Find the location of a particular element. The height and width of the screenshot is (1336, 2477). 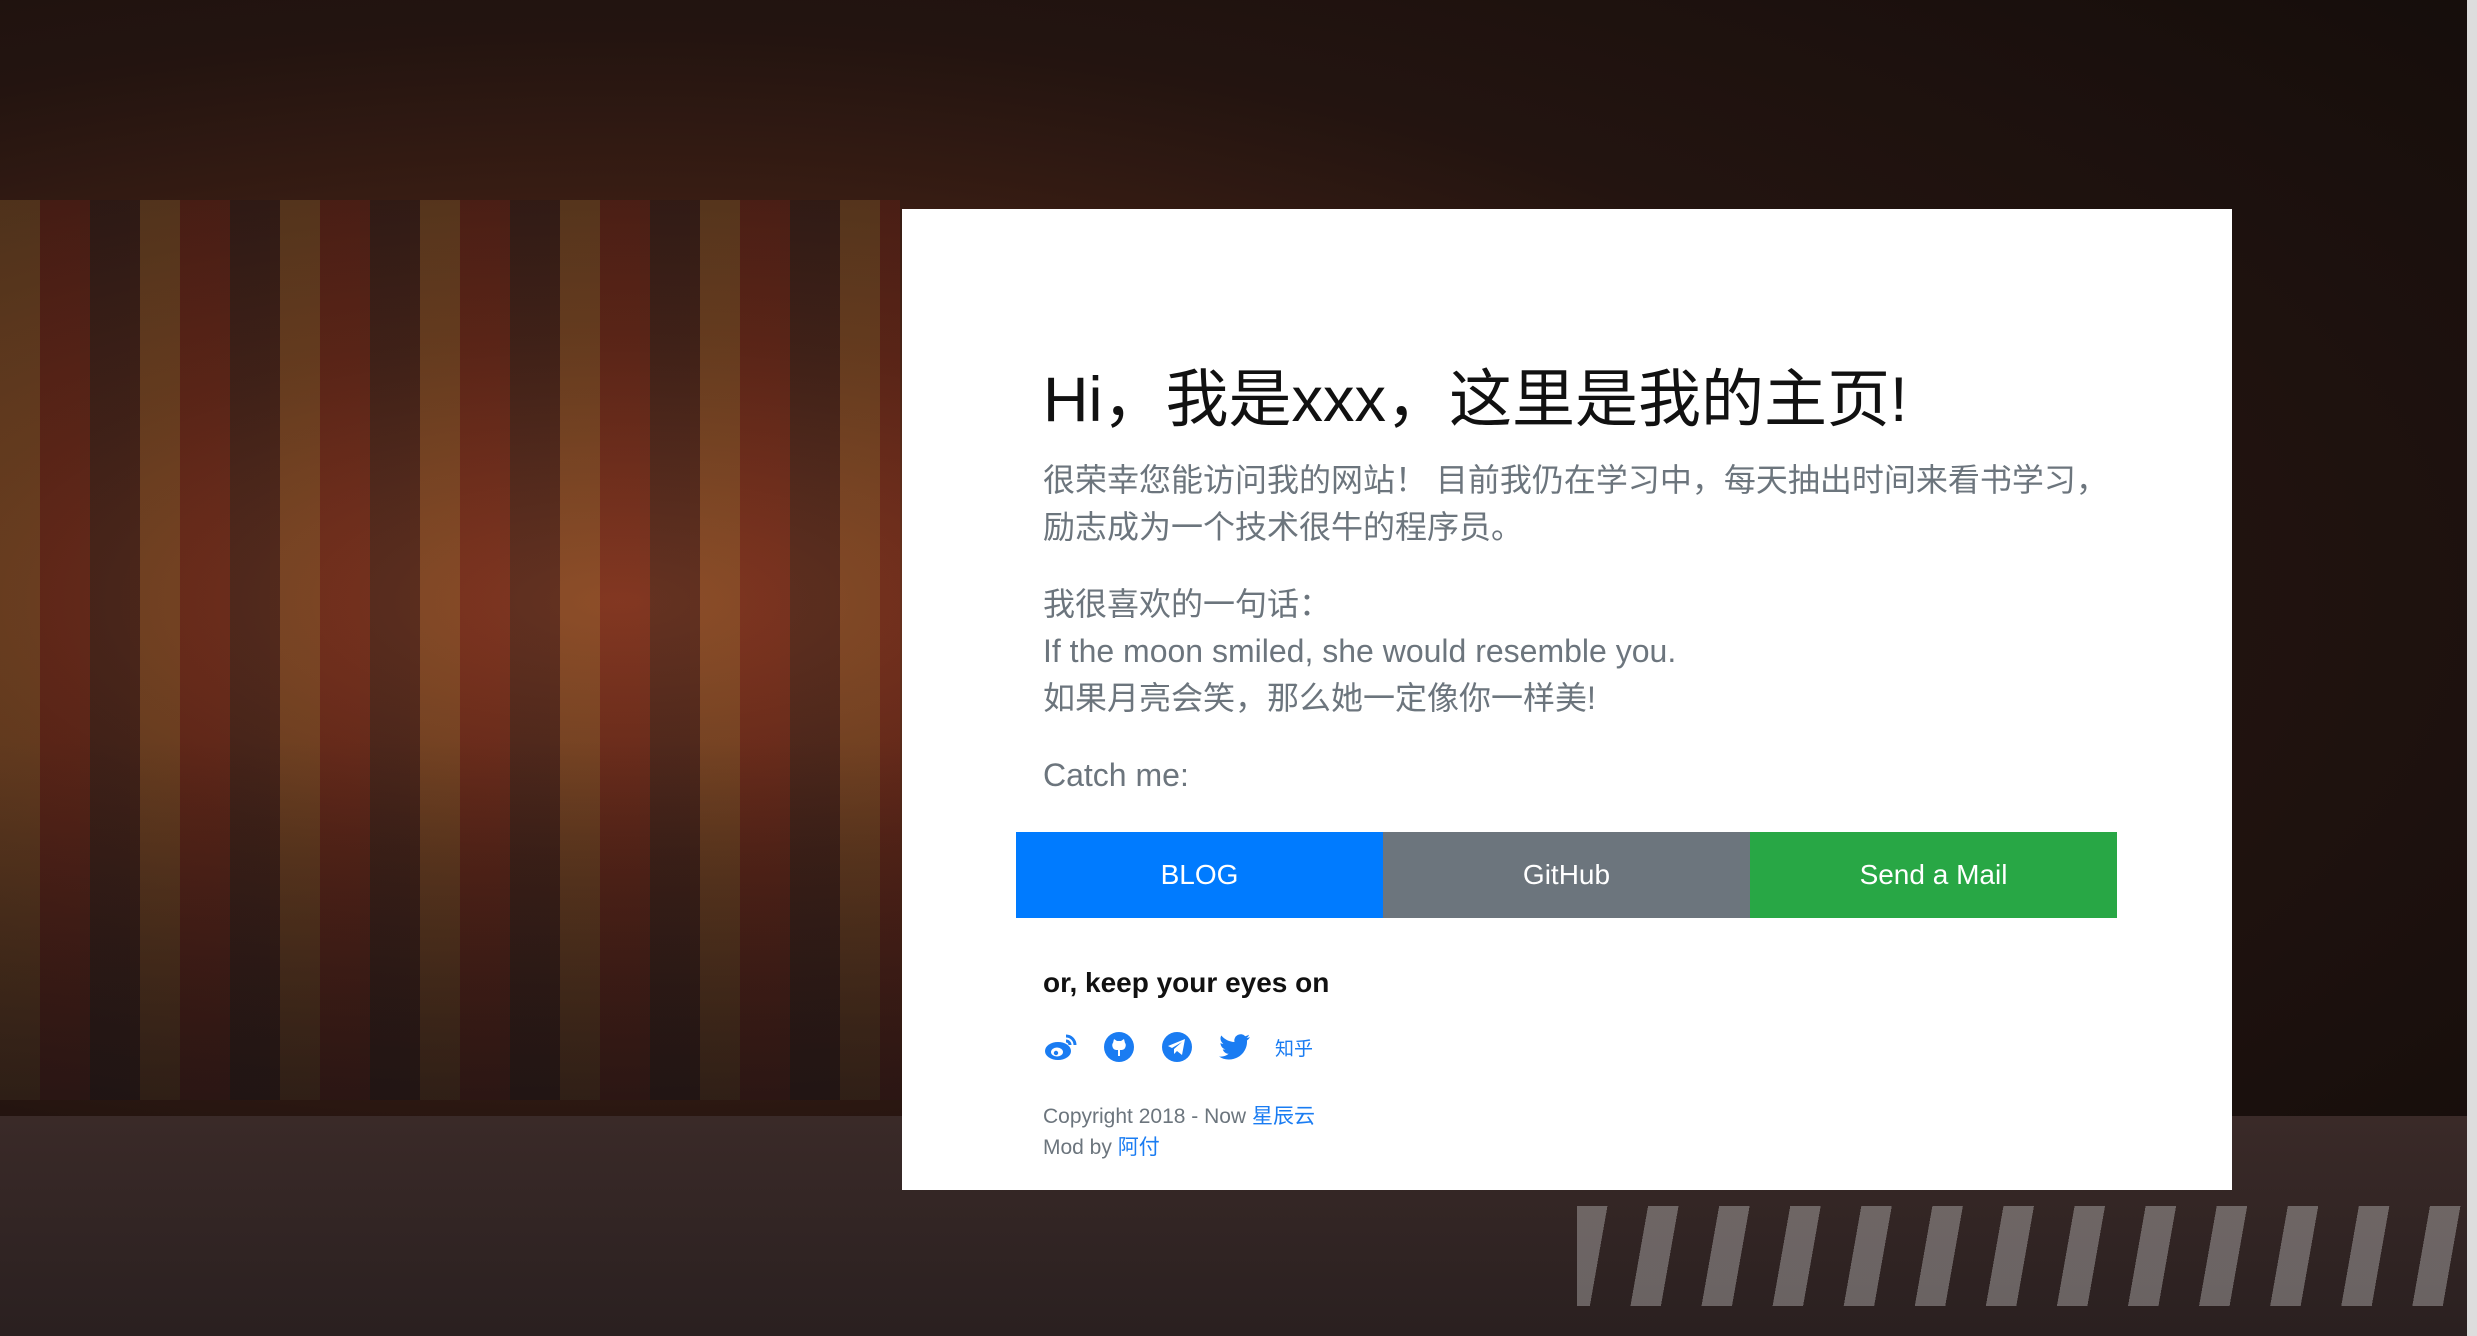

contact-buttons: BLOG GitHub Send a Mail is located at coordinates (1566, 875).